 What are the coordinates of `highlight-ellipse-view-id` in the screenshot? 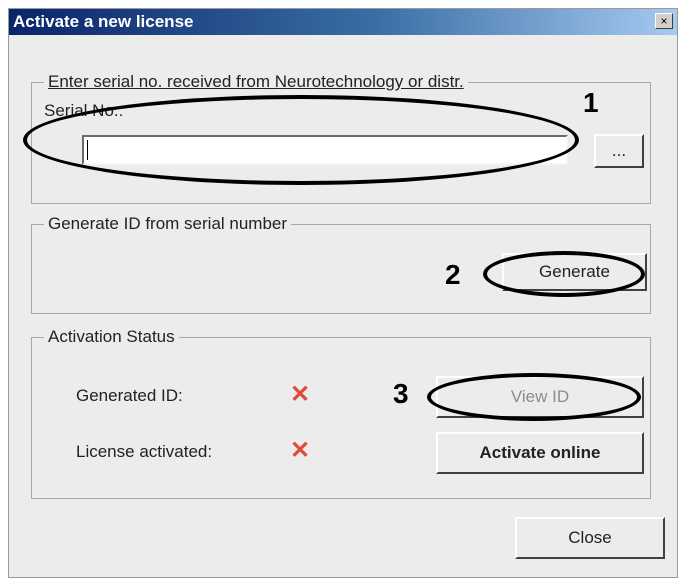 It's located at (534, 397).